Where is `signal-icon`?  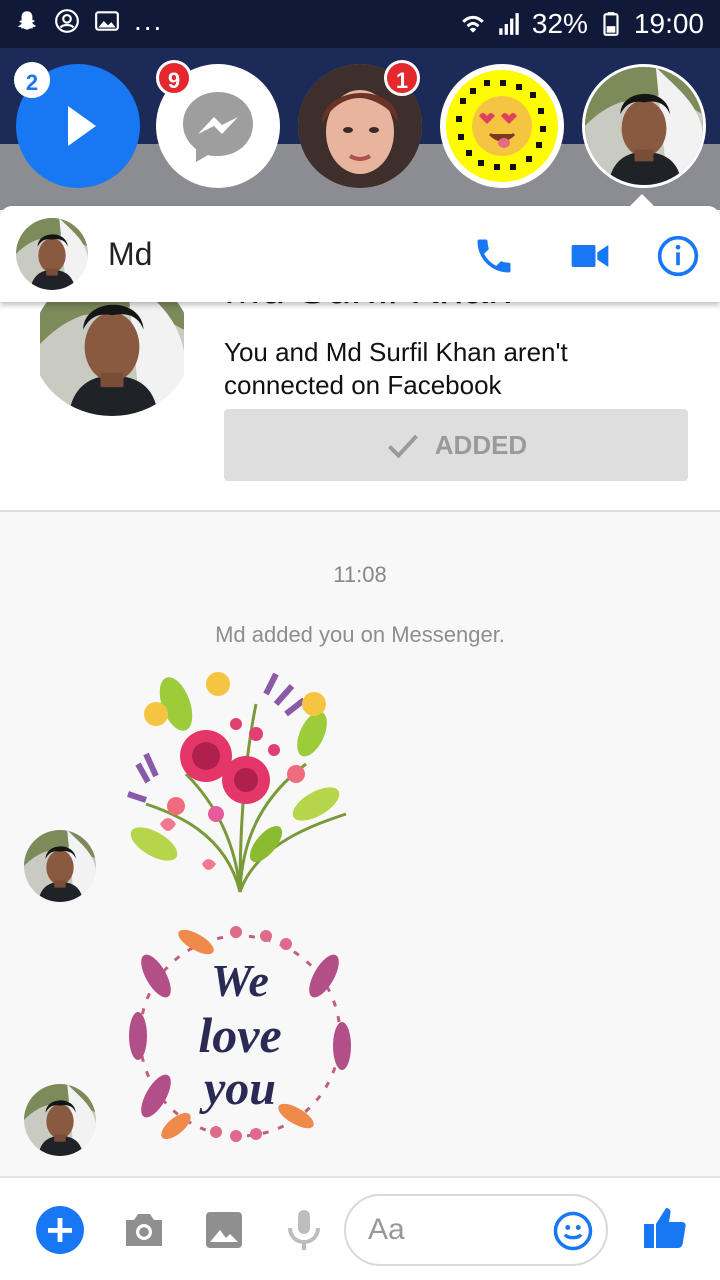
signal-icon is located at coordinates (509, 24).